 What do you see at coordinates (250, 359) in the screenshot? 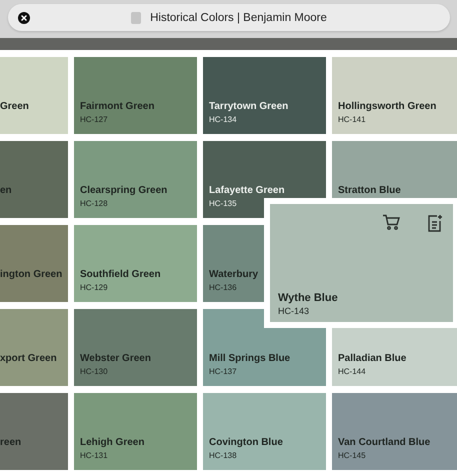
I see `color-name: Mill Springs Blue` at bounding box center [250, 359].